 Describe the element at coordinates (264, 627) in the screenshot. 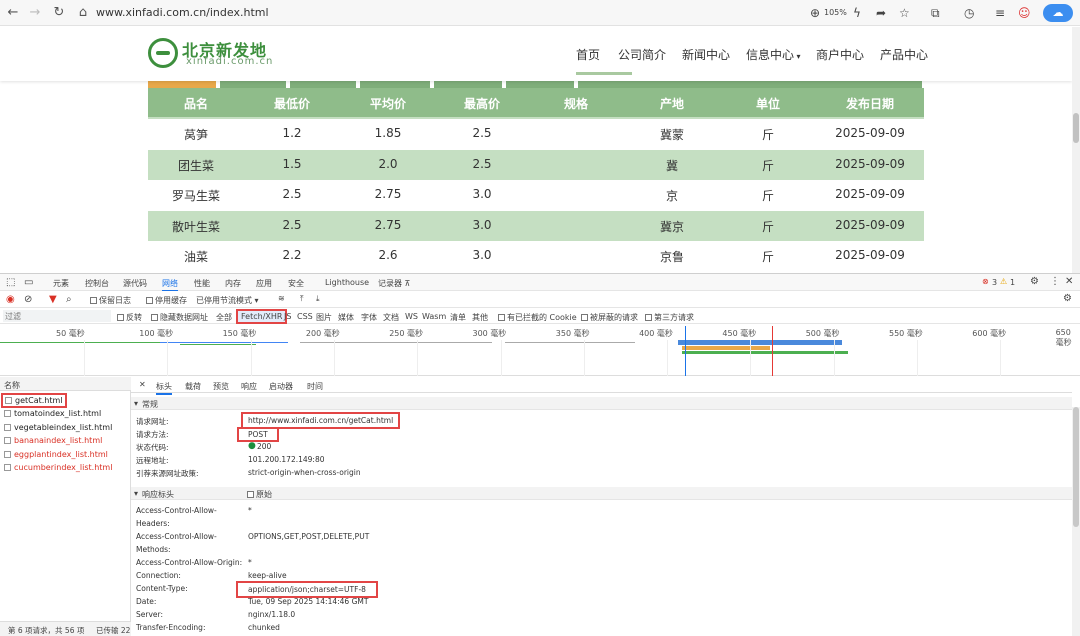

I see `header-value: chunked` at that location.